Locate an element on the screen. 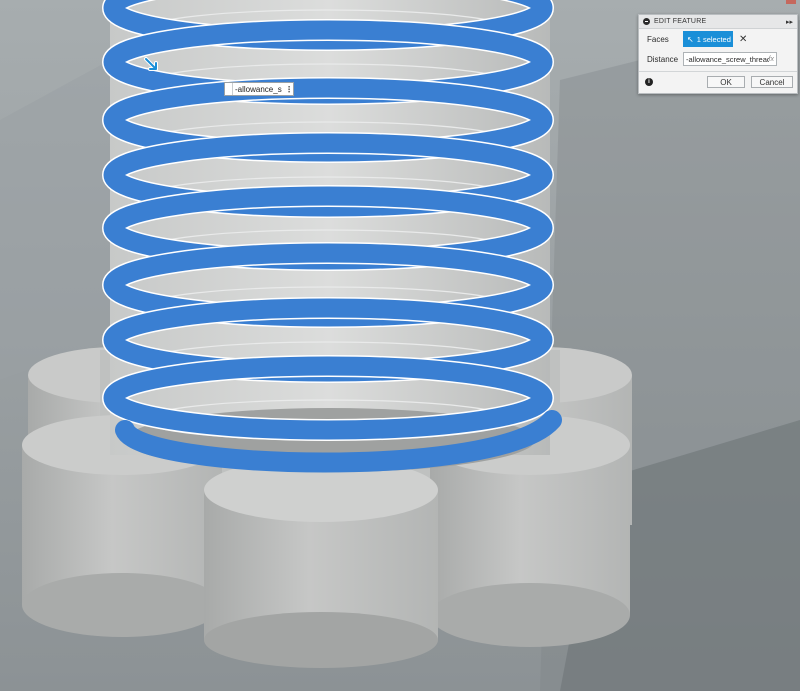 The image size is (800, 691). base-lobe-front-center is located at coordinates (321, 563).